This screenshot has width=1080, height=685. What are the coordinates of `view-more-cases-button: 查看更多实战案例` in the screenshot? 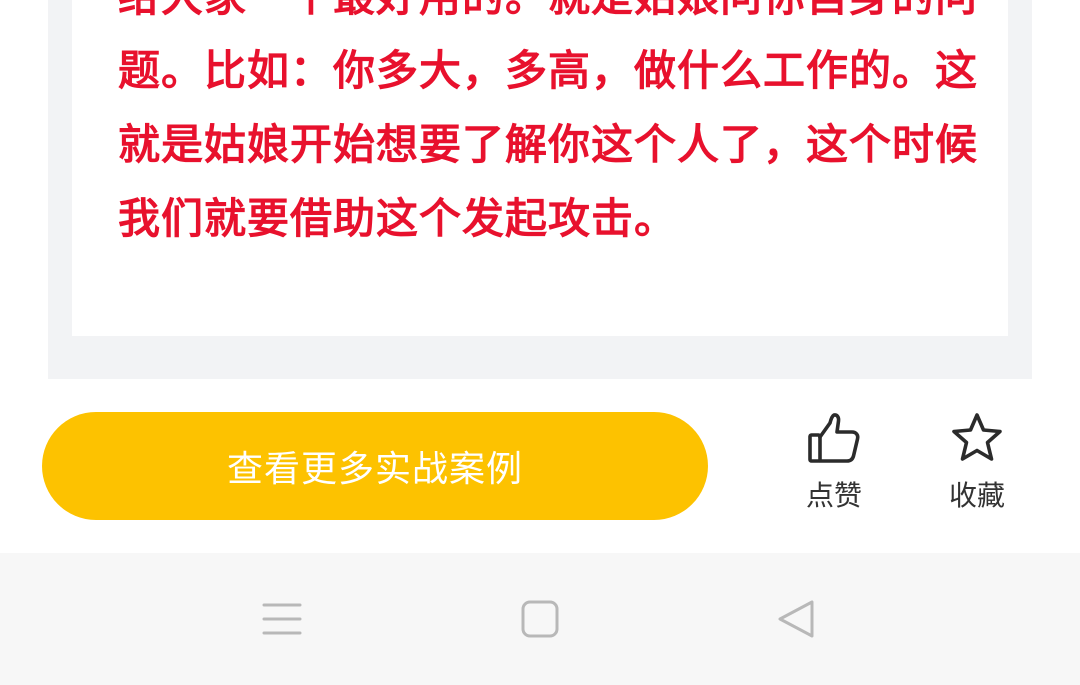 It's located at (375, 466).